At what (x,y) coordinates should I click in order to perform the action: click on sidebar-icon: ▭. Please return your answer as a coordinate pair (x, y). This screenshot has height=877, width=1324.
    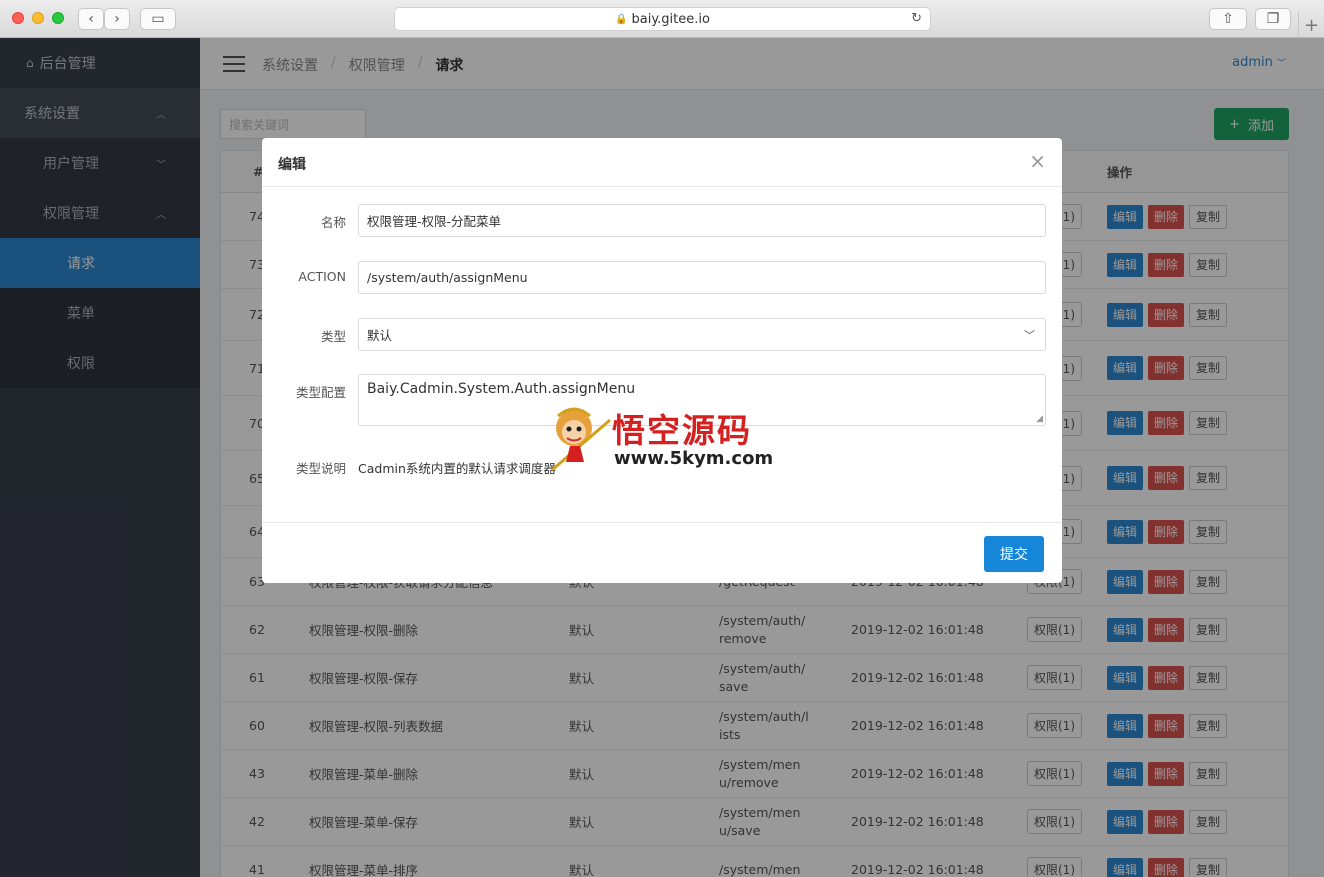
    Looking at the image, I should click on (158, 19).